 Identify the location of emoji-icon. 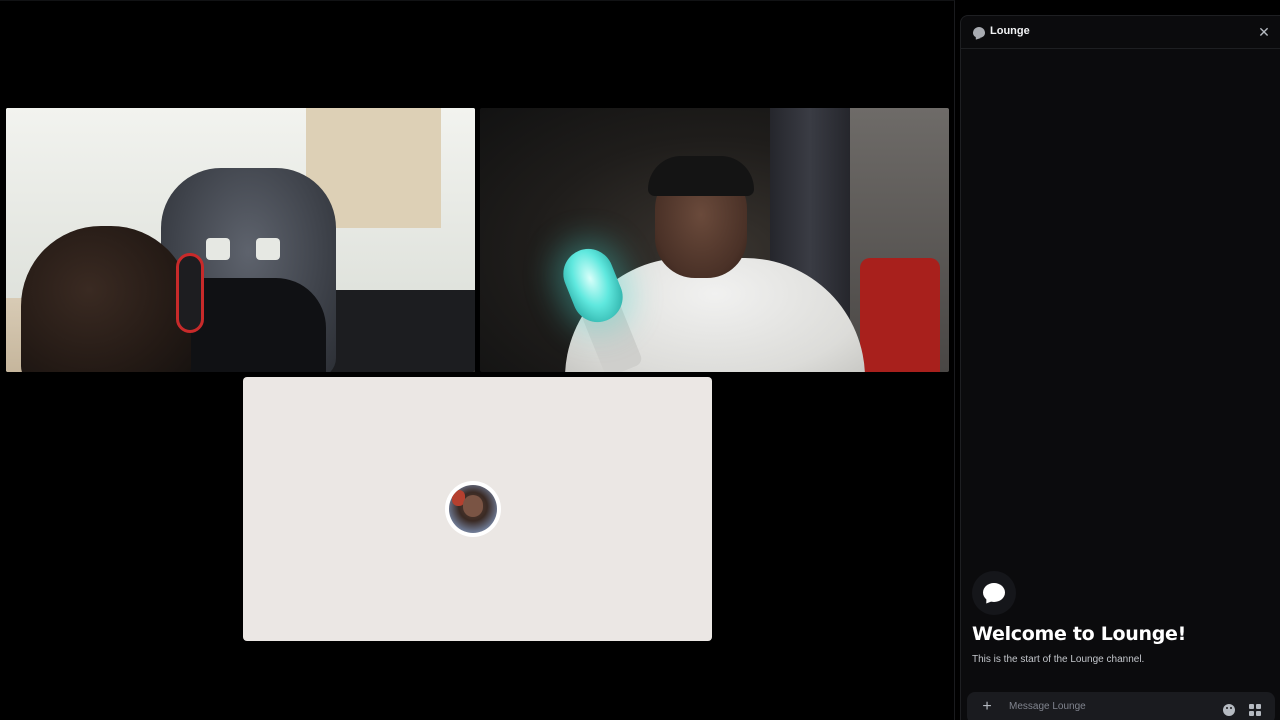
(1229, 710).